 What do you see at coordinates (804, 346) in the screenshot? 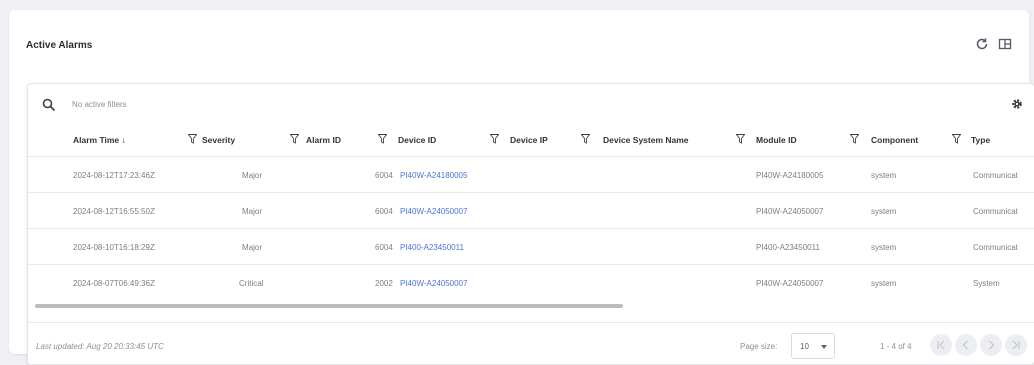
I see `page-size-value: 10` at bounding box center [804, 346].